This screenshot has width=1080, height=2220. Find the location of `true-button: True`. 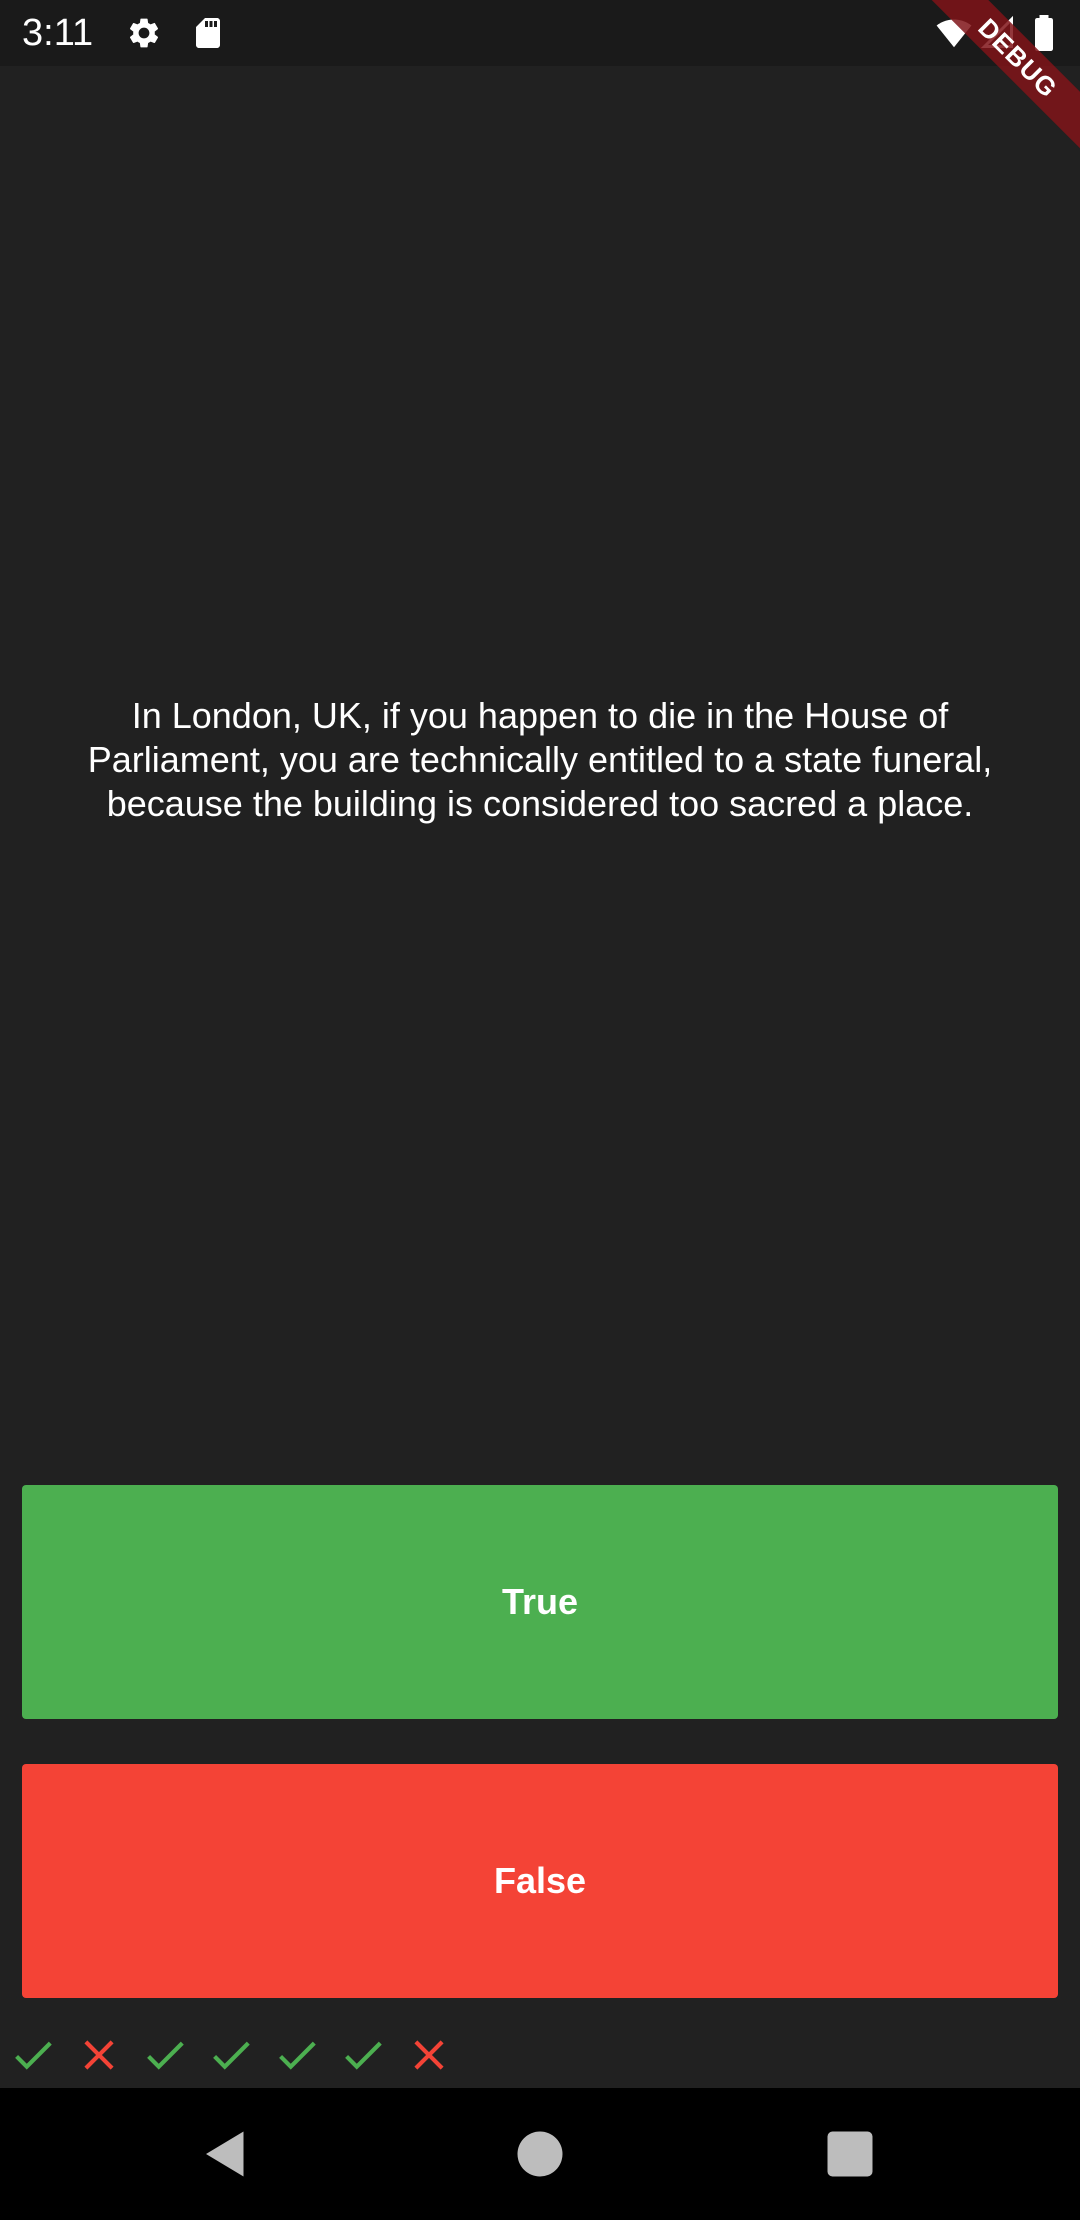

true-button: True is located at coordinates (540, 1602).